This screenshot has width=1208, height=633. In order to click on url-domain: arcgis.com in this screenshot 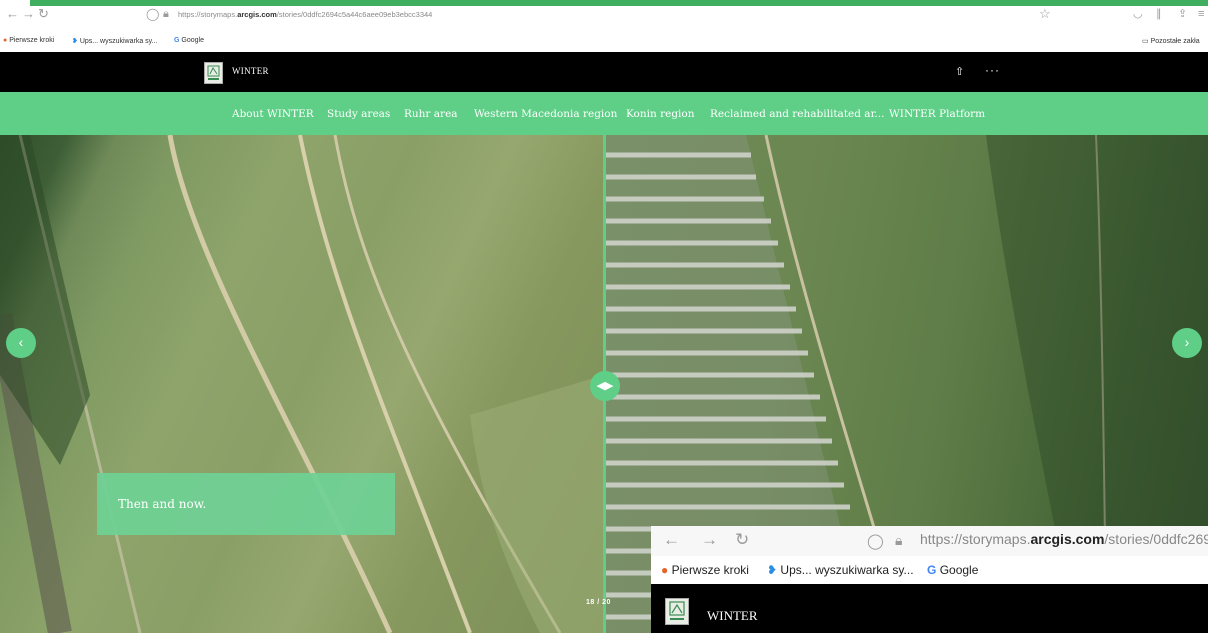, I will do `click(257, 14)`.